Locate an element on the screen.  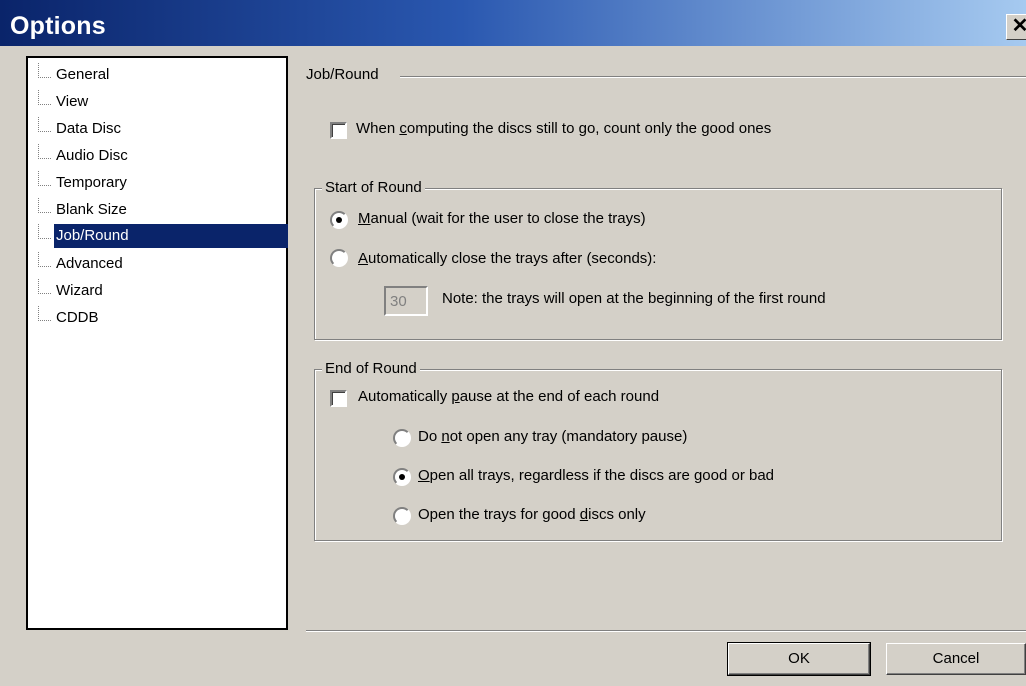
close-icon: ✕ is located at coordinates (1016, 27).